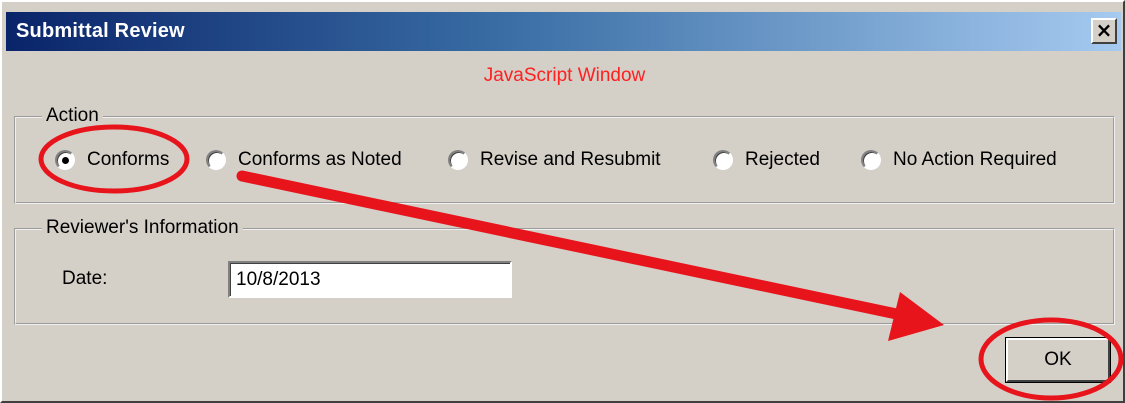 The width and height of the screenshot is (1125, 403). What do you see at coordinates (782, 159) in the screenshot?
I see `radio-label: Rejected` at bounding box center [782, 159].